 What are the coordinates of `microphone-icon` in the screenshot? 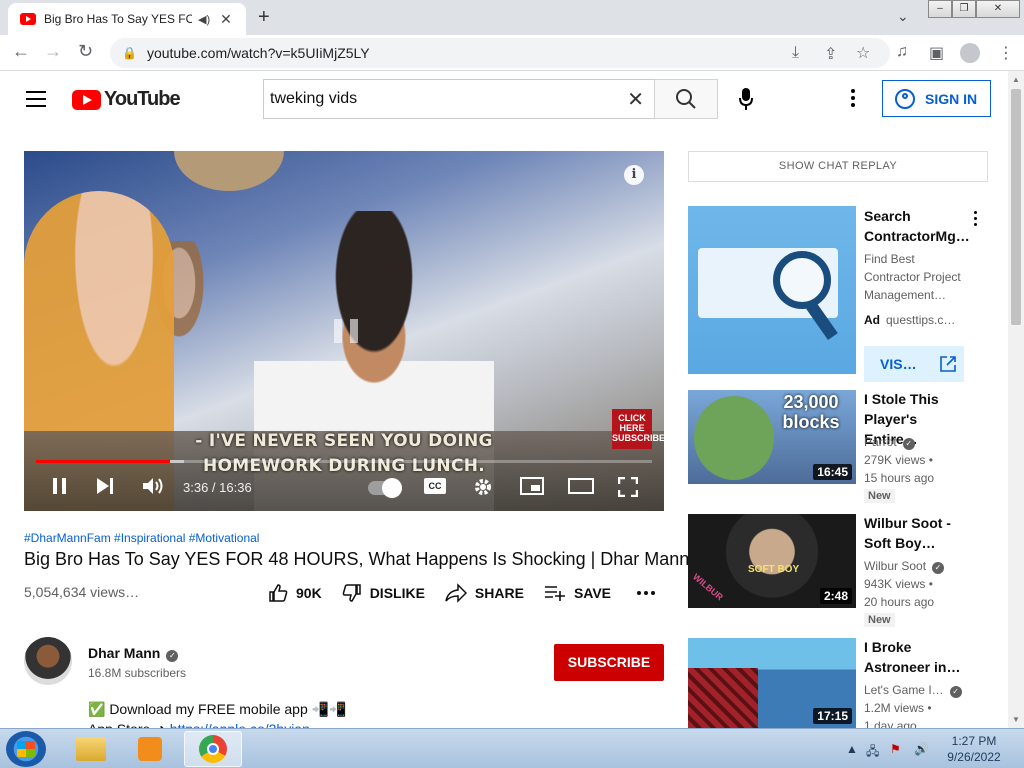 It's located at (746, 99).